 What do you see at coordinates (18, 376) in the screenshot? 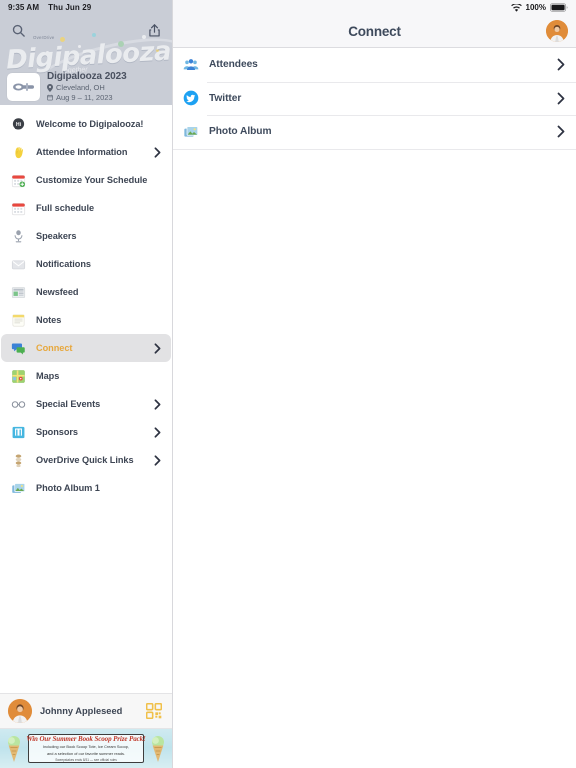
I see `map-icon` at bounding box center [18, 376].